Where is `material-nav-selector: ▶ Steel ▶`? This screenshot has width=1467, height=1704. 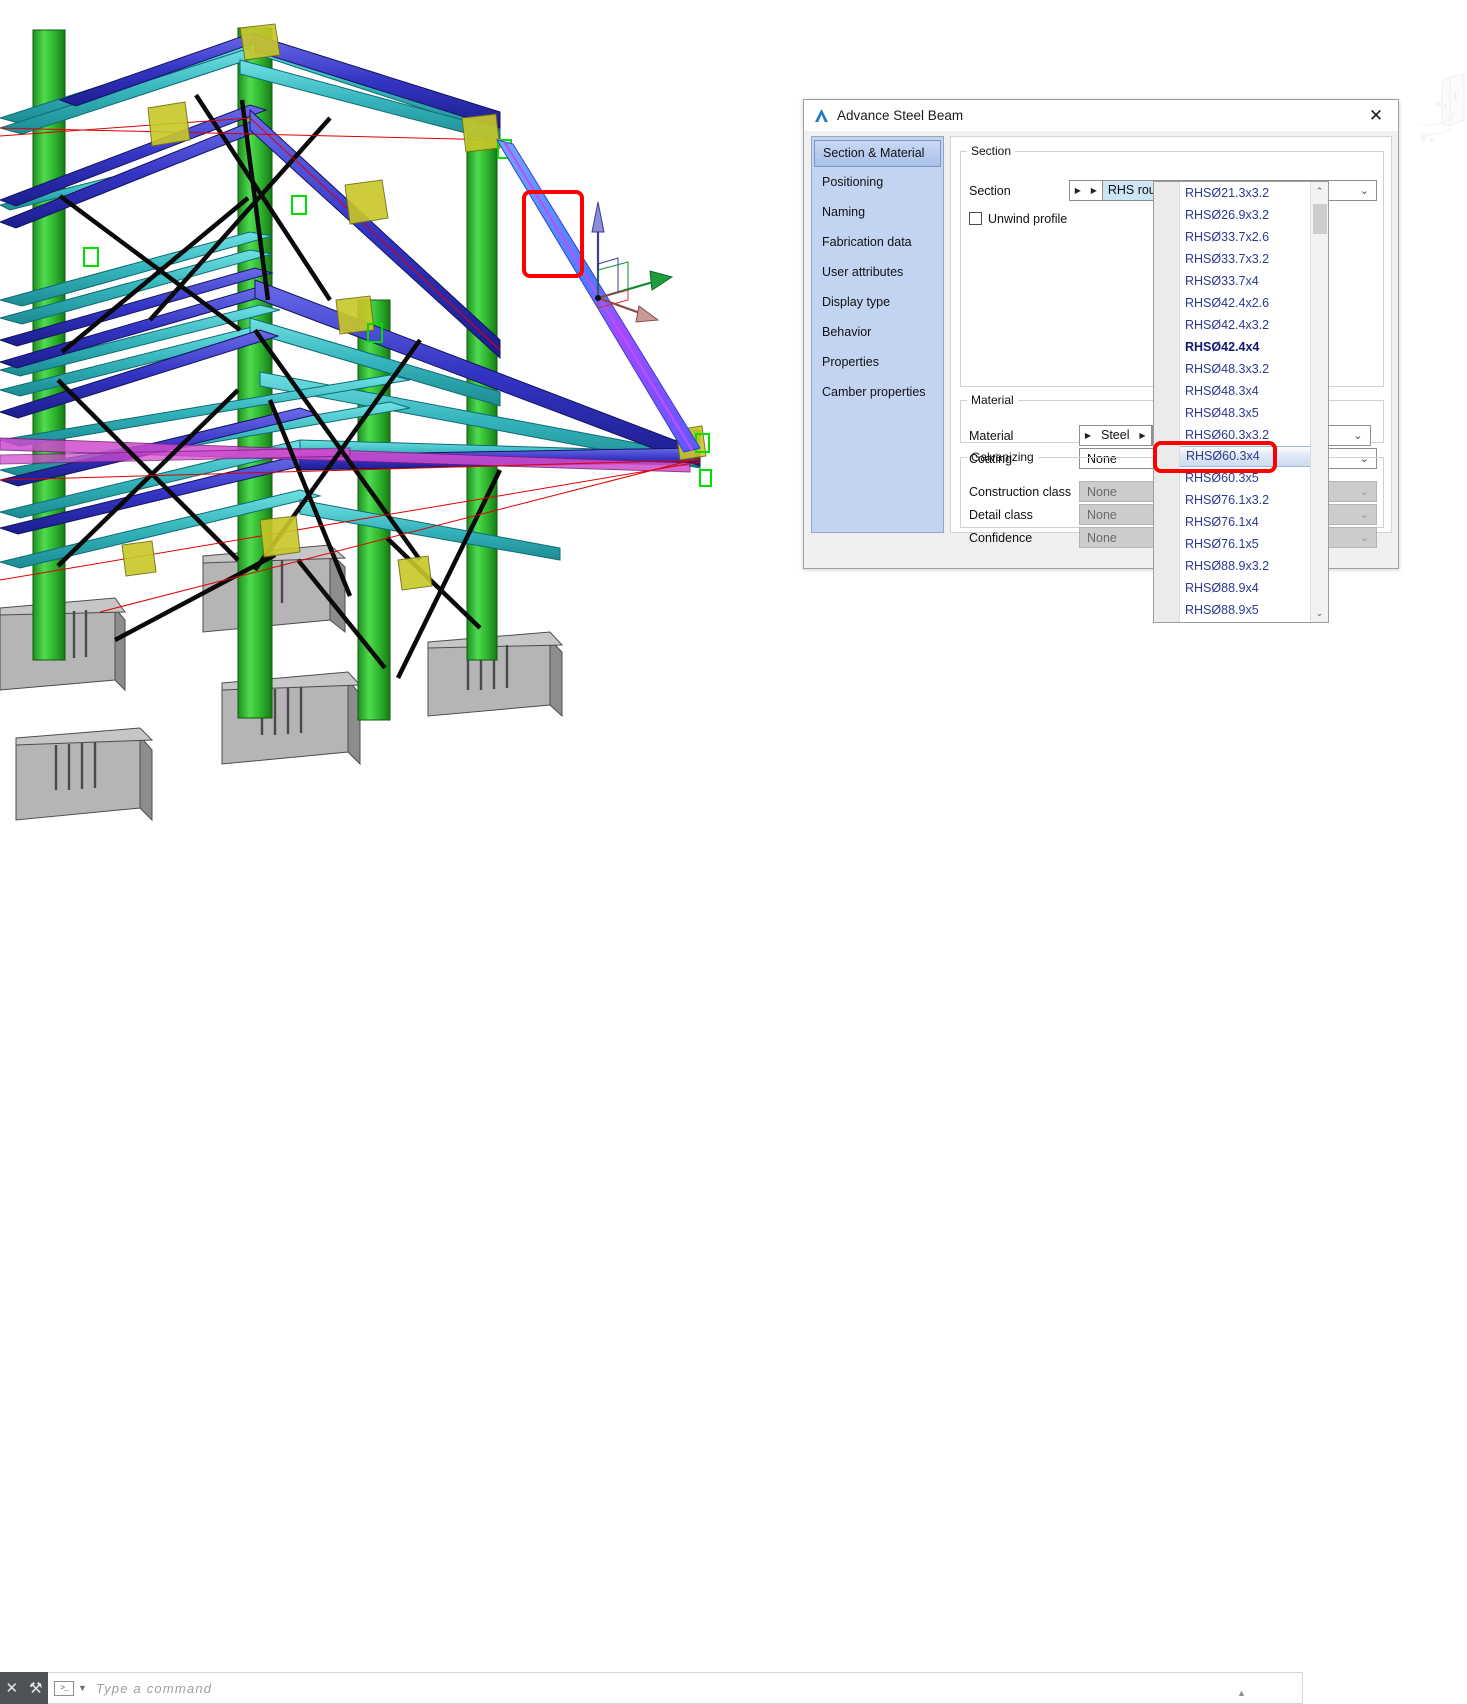 material-nav-selector: ▶ Steel ▶ is located at coordinates (1115, 435).